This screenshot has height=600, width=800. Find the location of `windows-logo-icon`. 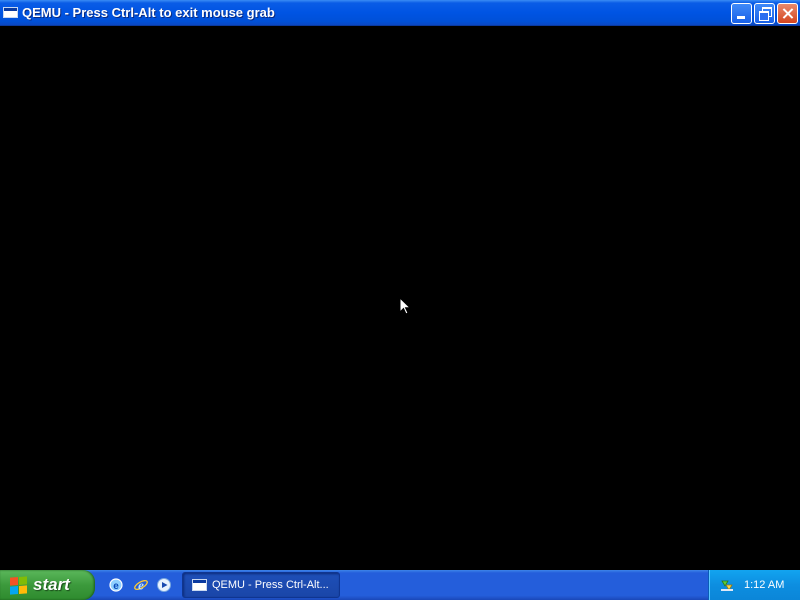

windows-logo-icon is located at coordinates (18, 585).